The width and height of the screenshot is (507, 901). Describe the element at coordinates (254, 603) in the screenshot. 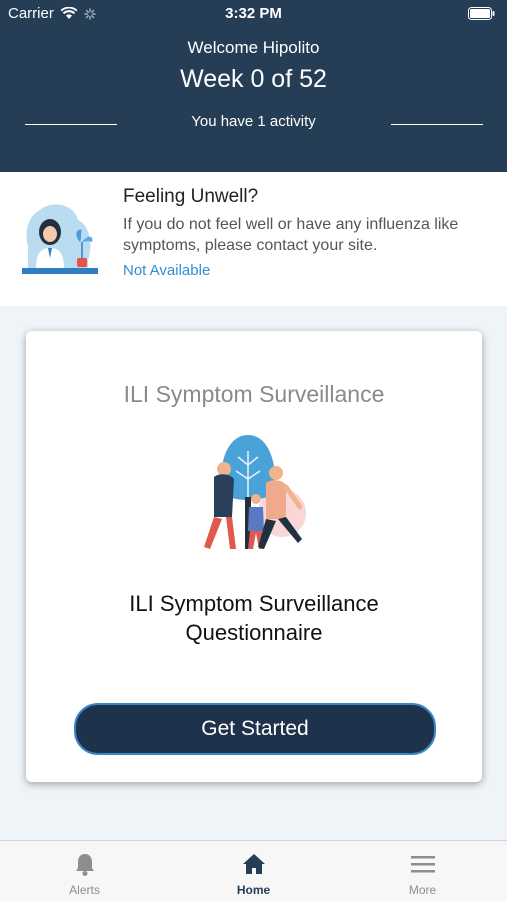

I see `questionnaire-title-line1: ILI Symptom Surveillance` at that location.